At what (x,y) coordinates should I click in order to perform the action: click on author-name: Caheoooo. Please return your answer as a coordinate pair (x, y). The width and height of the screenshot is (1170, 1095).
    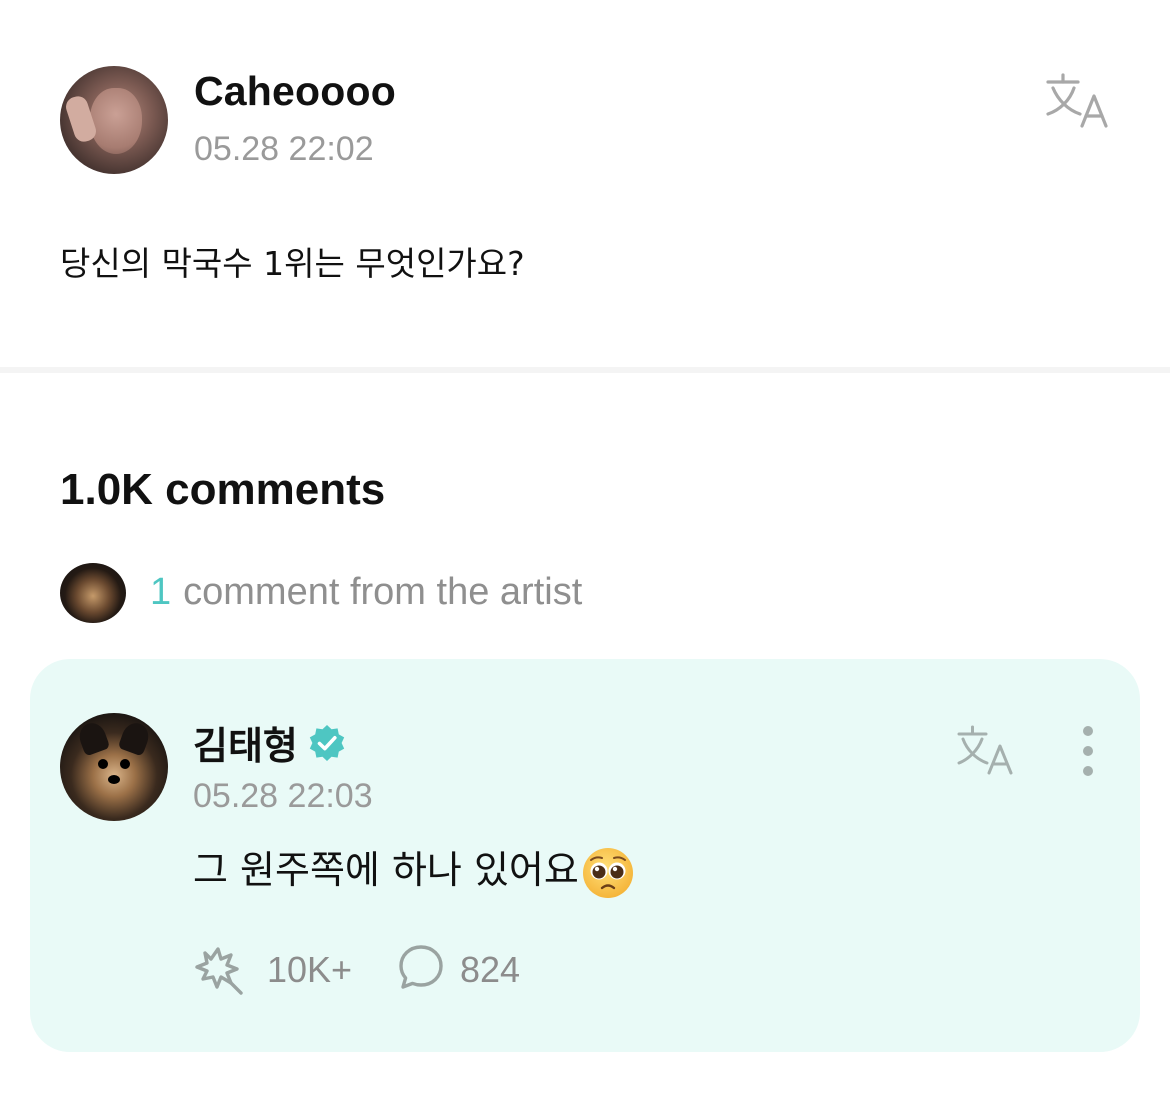
    Looking at the image, I should click on (295, 91).